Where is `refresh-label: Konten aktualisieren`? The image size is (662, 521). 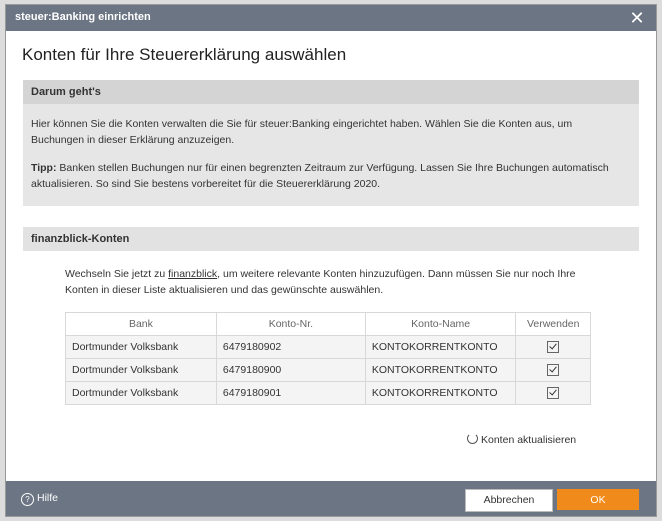
refresh-label: Konten aktualisieren is located at coordinates (529, 440).